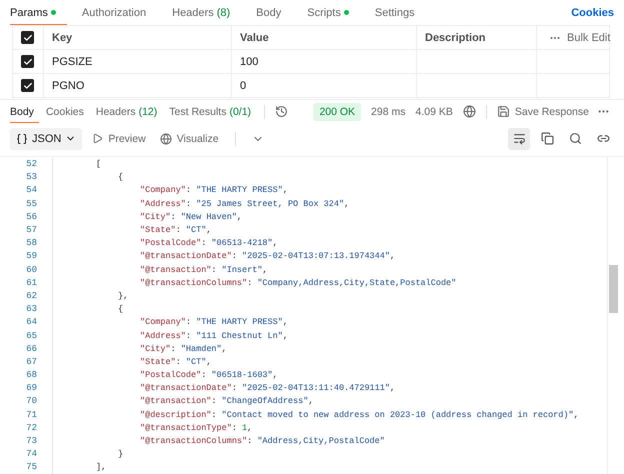 The image size is (624, 474). What do you see at coordinates (31, 349) in the screenshot?
I see `line-number: 66` at bounding box center [31, 349].